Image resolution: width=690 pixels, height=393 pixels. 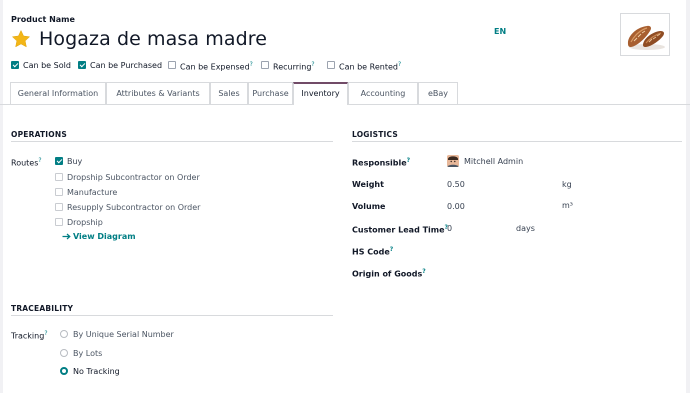 I want to click on route-buy-label: Buy, so click(x=75, y=161).